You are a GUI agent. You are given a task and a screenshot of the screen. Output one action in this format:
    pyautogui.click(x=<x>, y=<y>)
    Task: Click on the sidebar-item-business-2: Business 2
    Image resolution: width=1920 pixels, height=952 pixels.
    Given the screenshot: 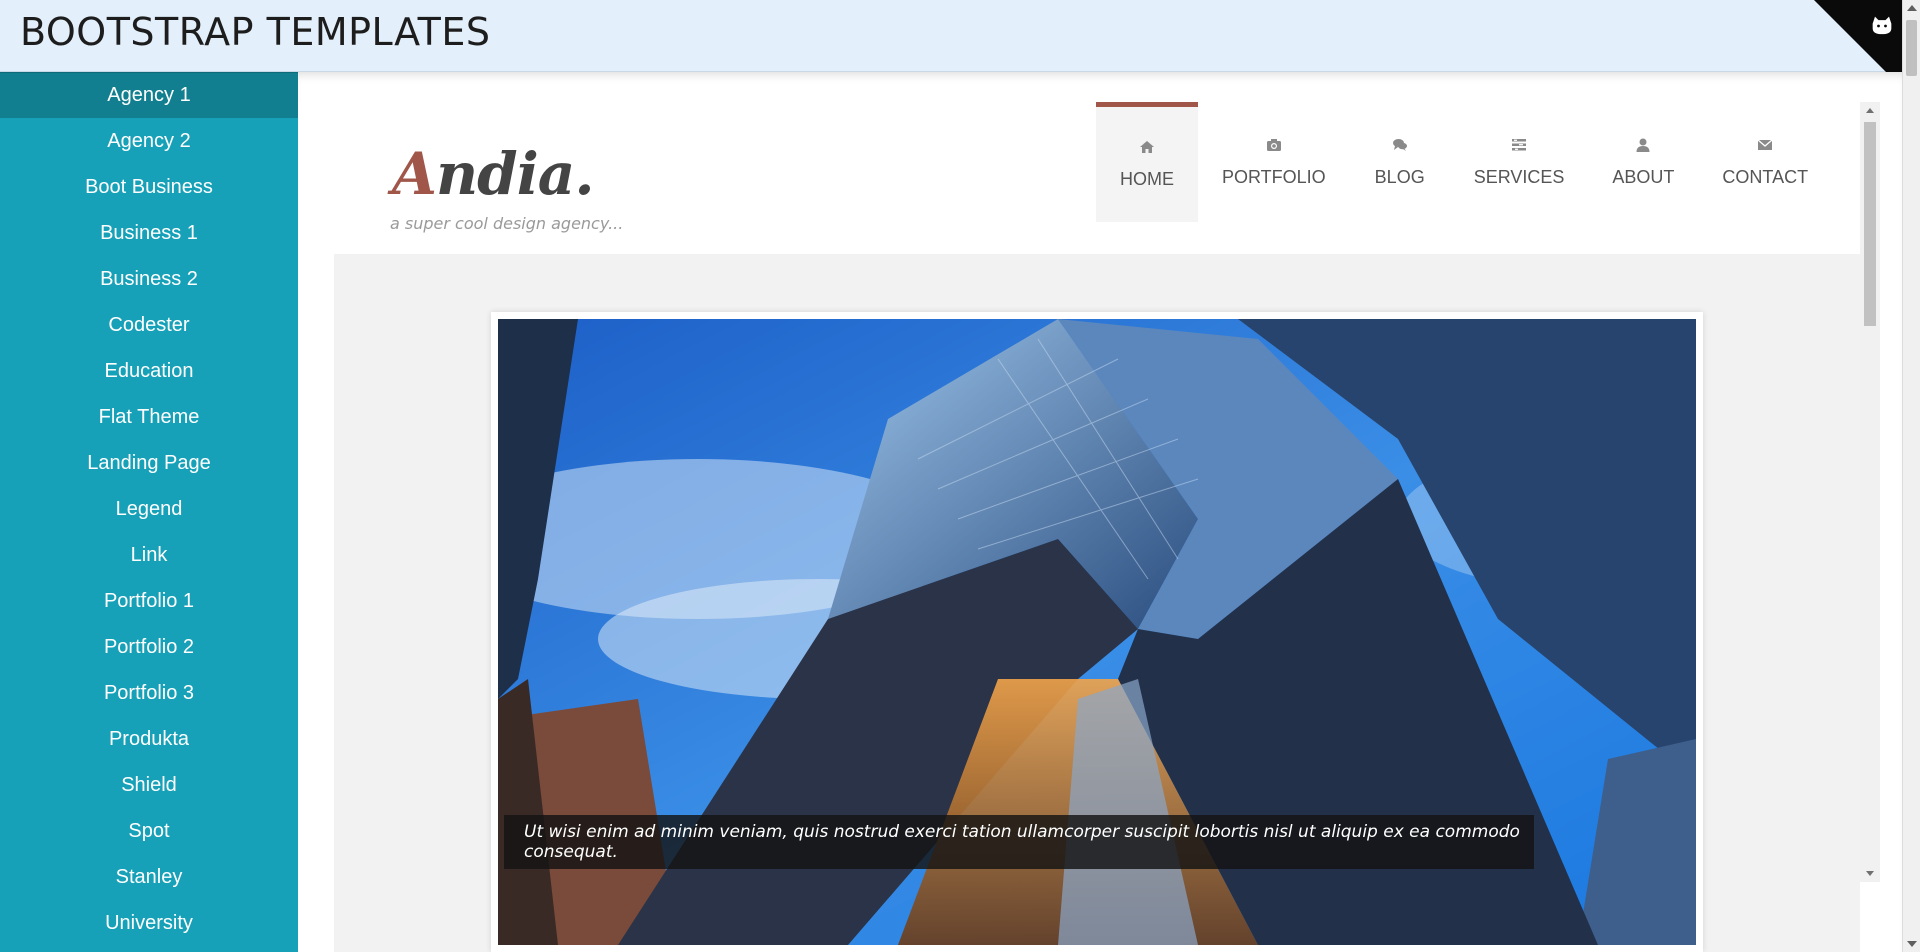 What is the action you would take?
    pyautogui.click(x=149, y=279)
    